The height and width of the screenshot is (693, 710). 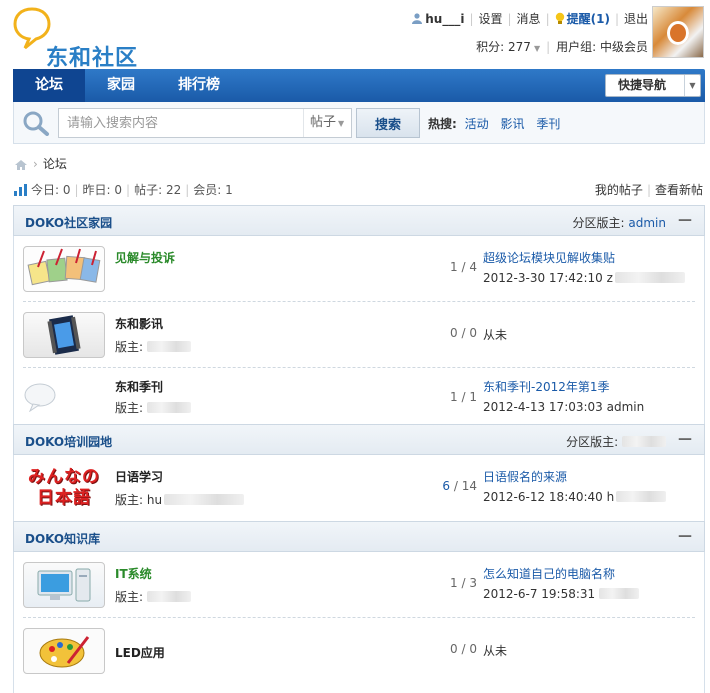 I want to click on last-post-time: 2012-6-7 19:58:31, so click(x=561, y=594).